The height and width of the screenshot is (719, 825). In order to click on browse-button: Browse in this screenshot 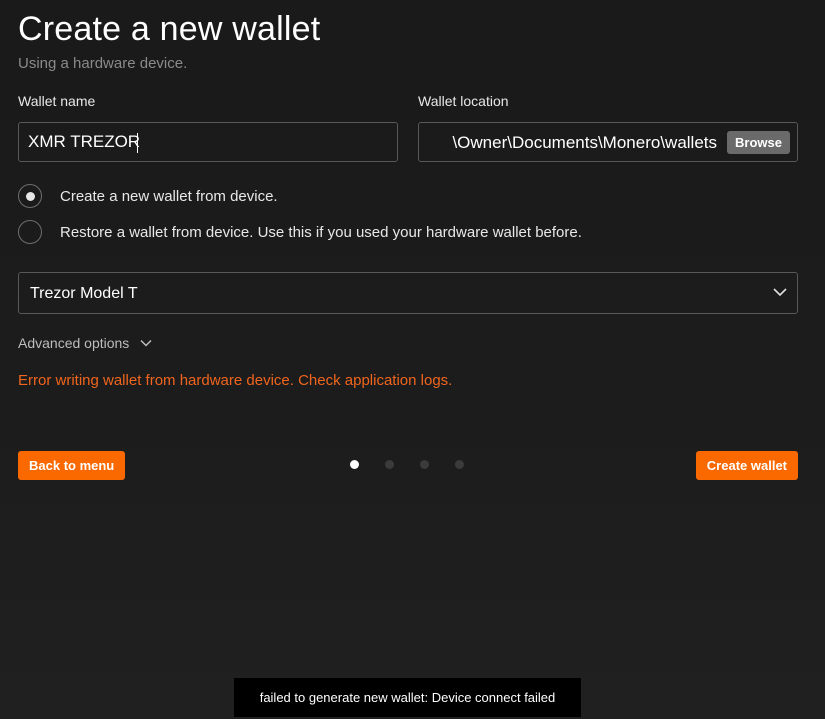, I will do `click(758, 142)`.